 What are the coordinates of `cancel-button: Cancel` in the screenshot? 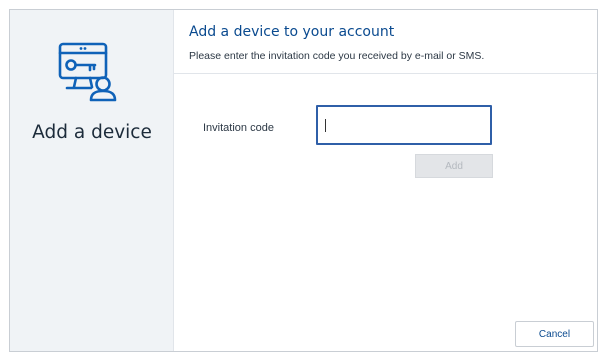 It's located at (554, 334).